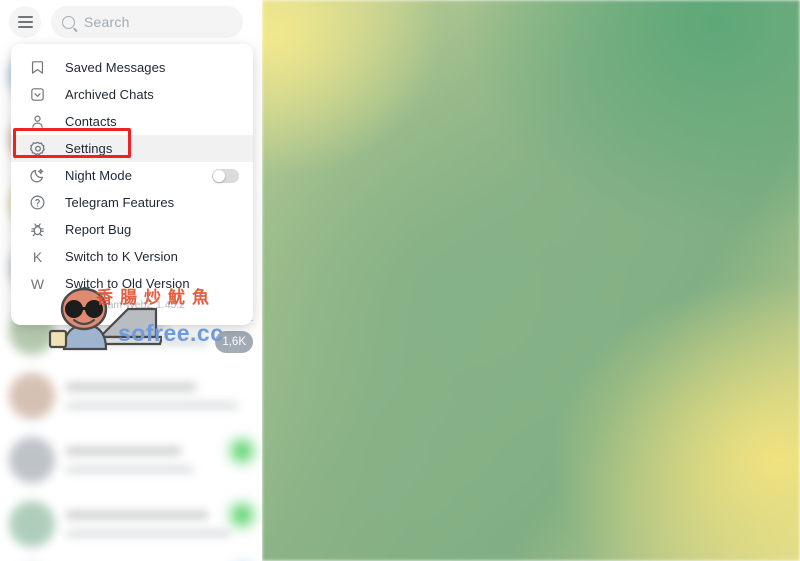  What do you see at coordinates (159, 396) in the screenshot?
I see `chat-item-text` at bounding box center [159, 396].